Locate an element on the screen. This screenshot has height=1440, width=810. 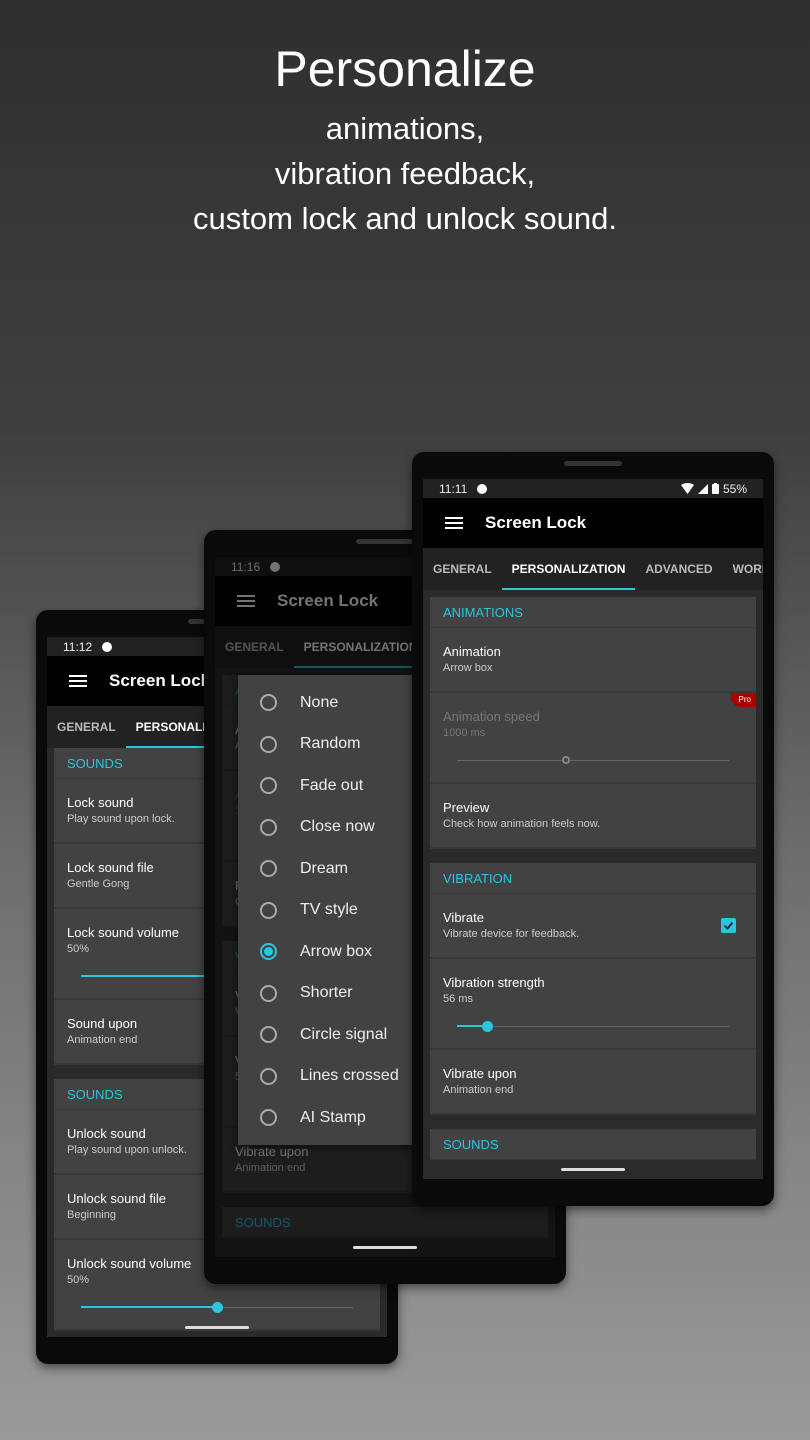
preference-title: Vibrate upon is located at coordinates (480, 1073).